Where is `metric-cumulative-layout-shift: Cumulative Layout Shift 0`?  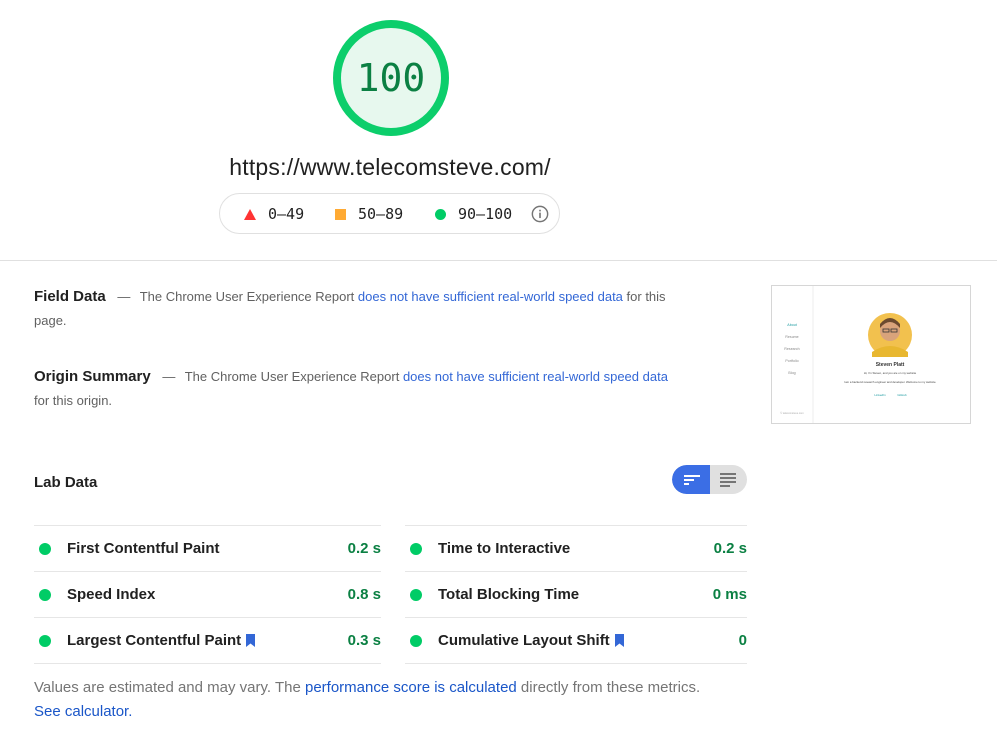 metric-cumulative-layout-shift: Cumulative Layout Shift 0 is located at coordinates (576, 640).